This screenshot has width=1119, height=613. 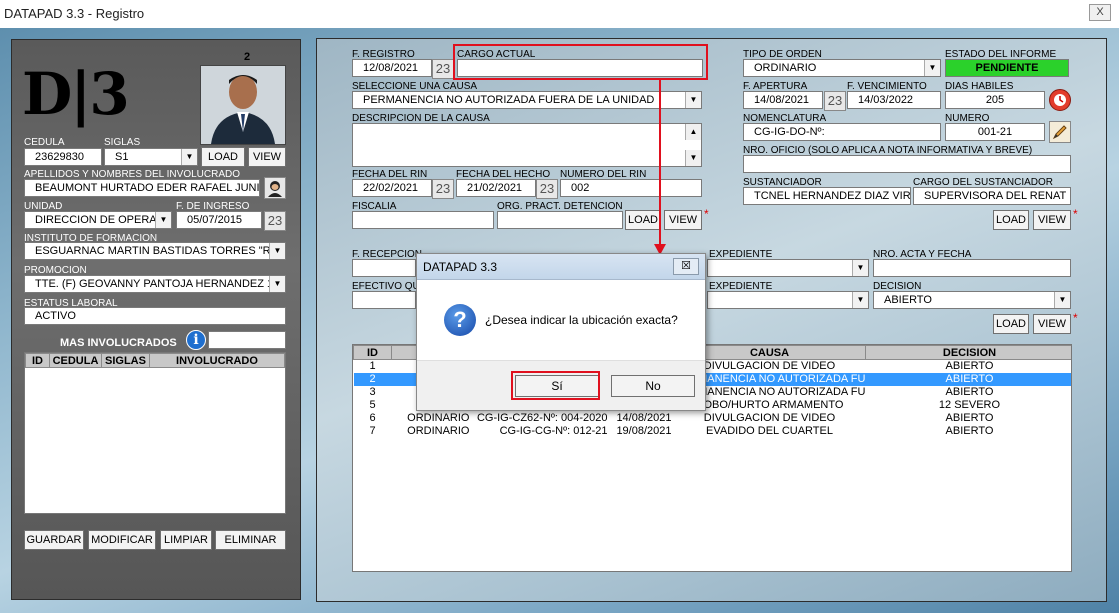 What do you see at coordinates (686, 266) in the screenshot?
I see `dialog-close-button: ☒` at bounding box center [686, 266].